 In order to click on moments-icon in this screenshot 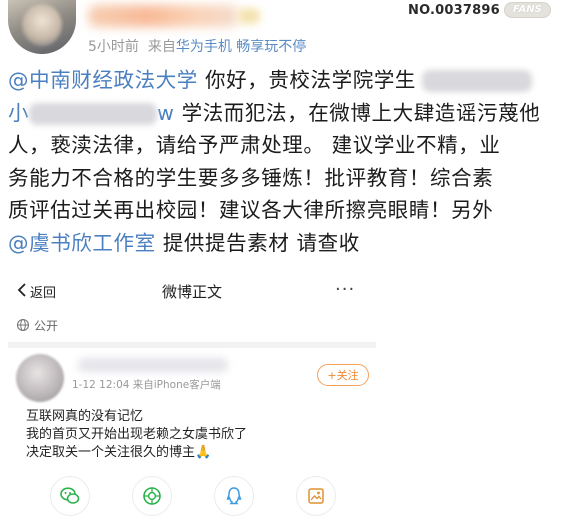, I will do `click(152, 496)`.